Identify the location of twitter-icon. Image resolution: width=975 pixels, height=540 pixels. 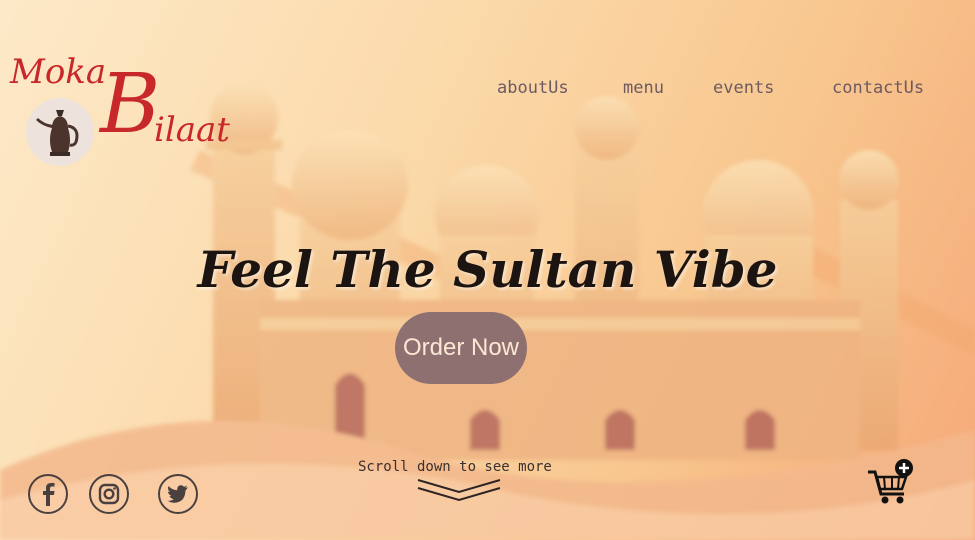
(178, 494).